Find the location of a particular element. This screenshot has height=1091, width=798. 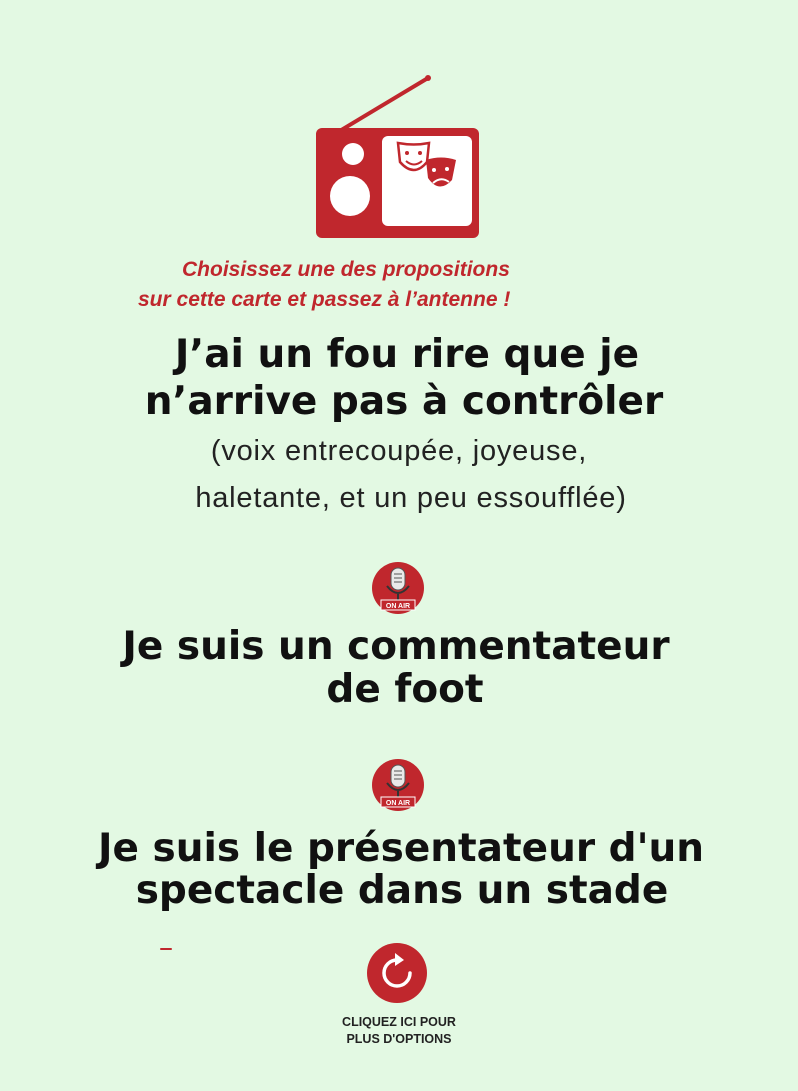

proposition-2-title-line-1: Je suis un commentateur is located at coordinates (397, 647).